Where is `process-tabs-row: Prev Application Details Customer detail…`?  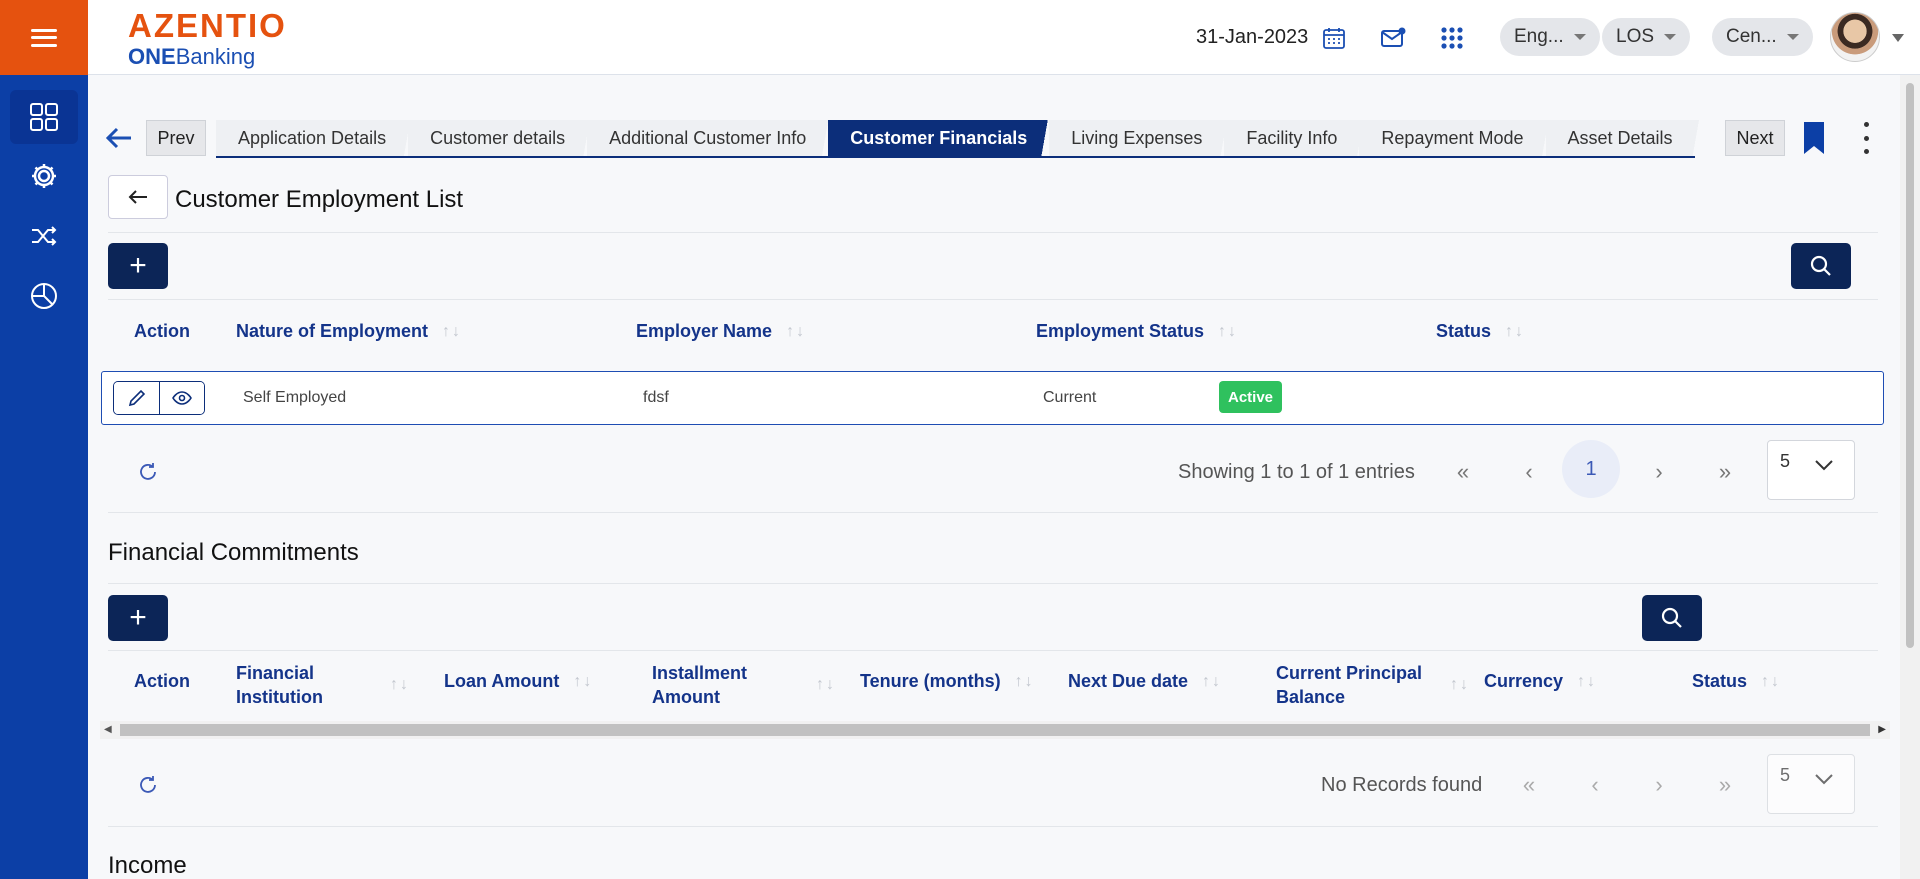 process-tabs-row: Prev Application Details Customer detail… is located at coordinates (995, 138).